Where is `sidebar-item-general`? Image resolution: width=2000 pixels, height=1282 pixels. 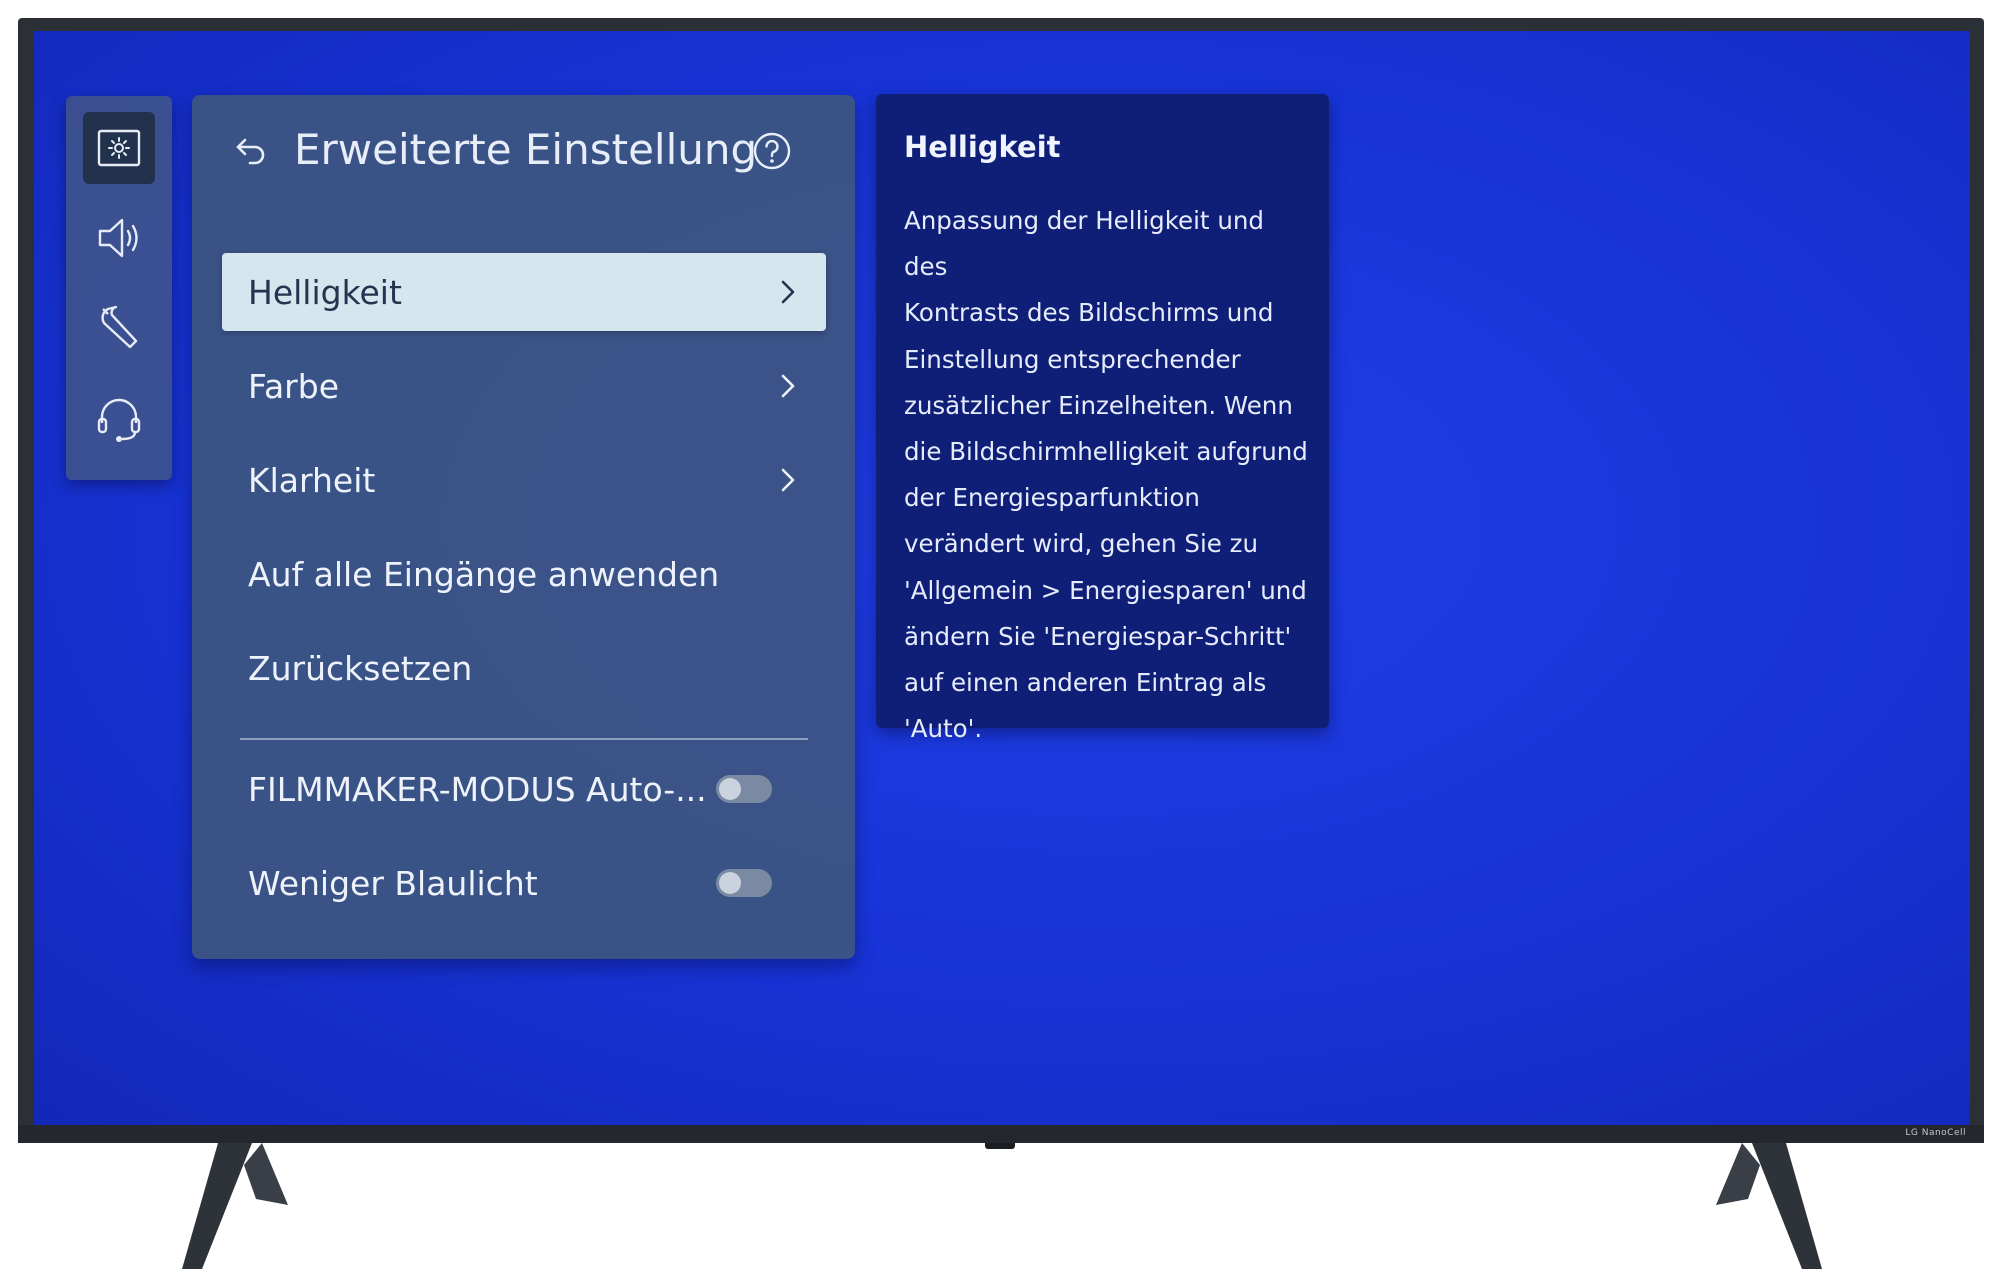
sidebar-item-general is located at coordinates (119, 328).